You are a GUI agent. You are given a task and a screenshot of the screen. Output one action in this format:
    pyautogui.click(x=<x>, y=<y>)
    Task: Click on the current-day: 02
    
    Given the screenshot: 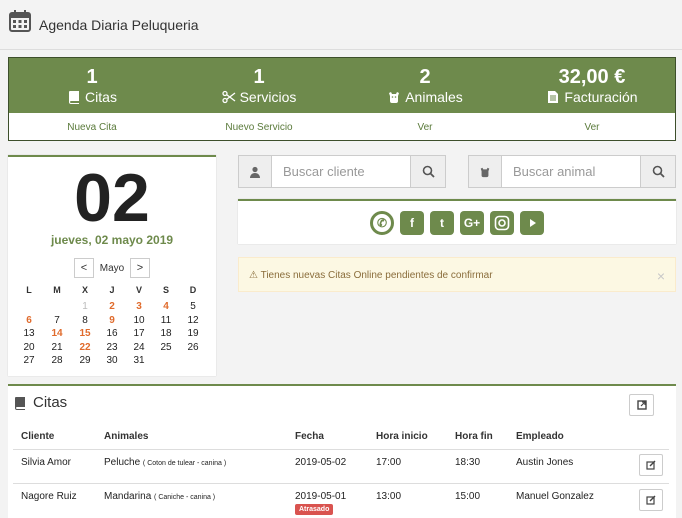 What is the action you would take?
    pyautogui.click(x=112, y=198)
    